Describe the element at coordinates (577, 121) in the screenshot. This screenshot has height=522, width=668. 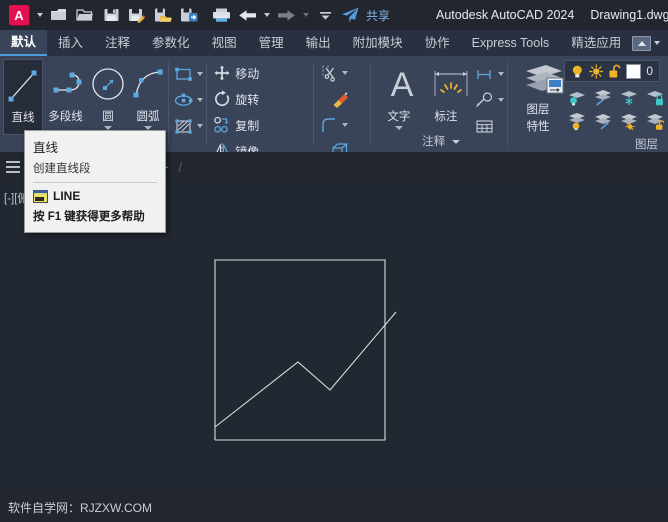
I see `layer-on-button` at that location.